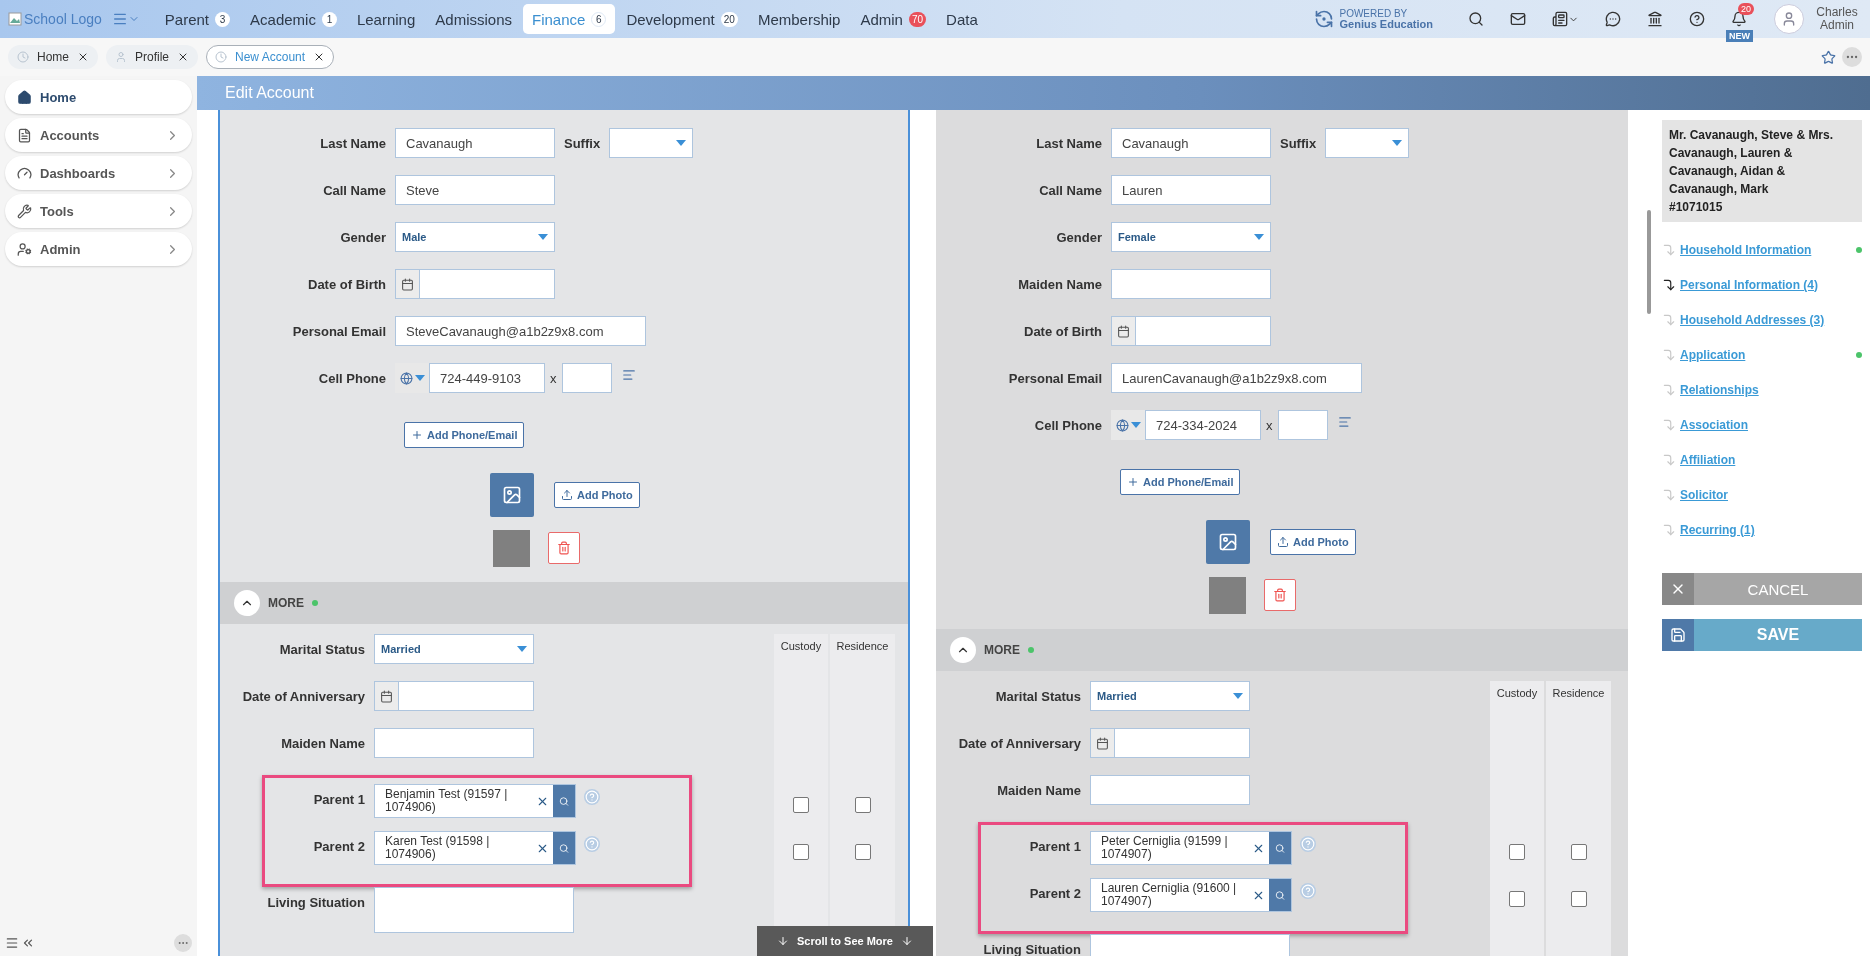 This screenshot has height=956, width=1870. What do you see at coordinates (1283, 542) in the screenshot?
I see `upload-icon` at bounding box center [1283, 542].